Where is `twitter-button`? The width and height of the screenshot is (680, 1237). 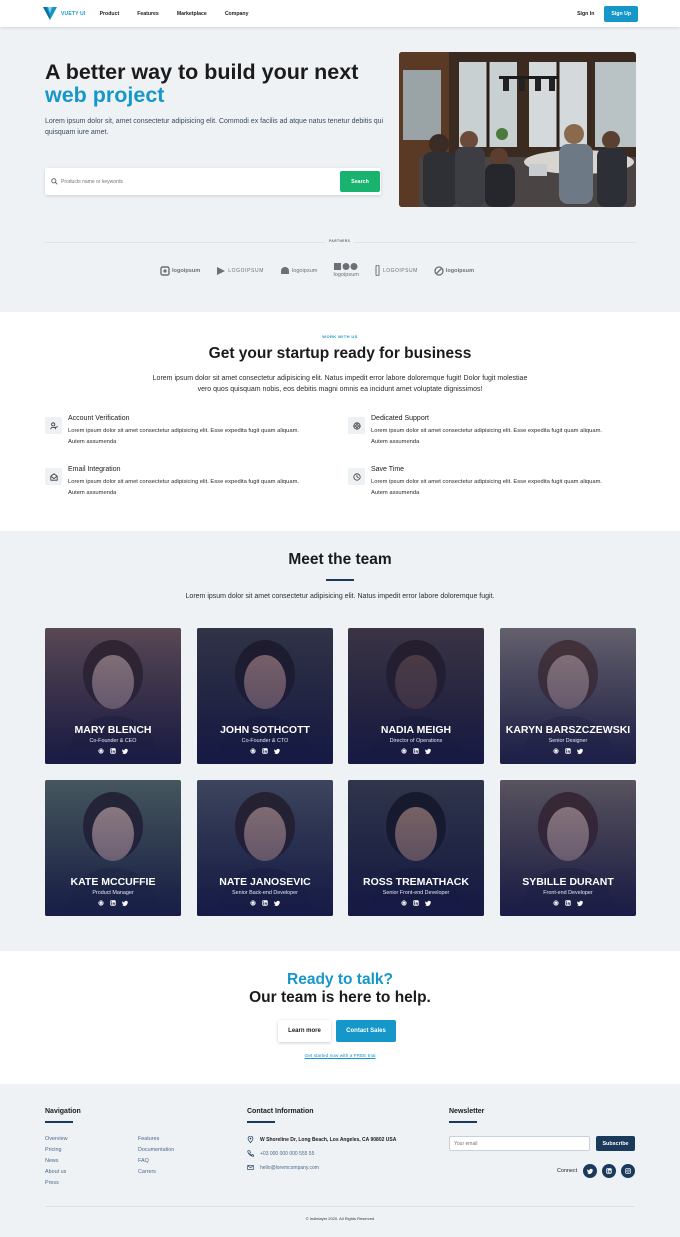
twitter-button is located at coordinates (590, 1171).